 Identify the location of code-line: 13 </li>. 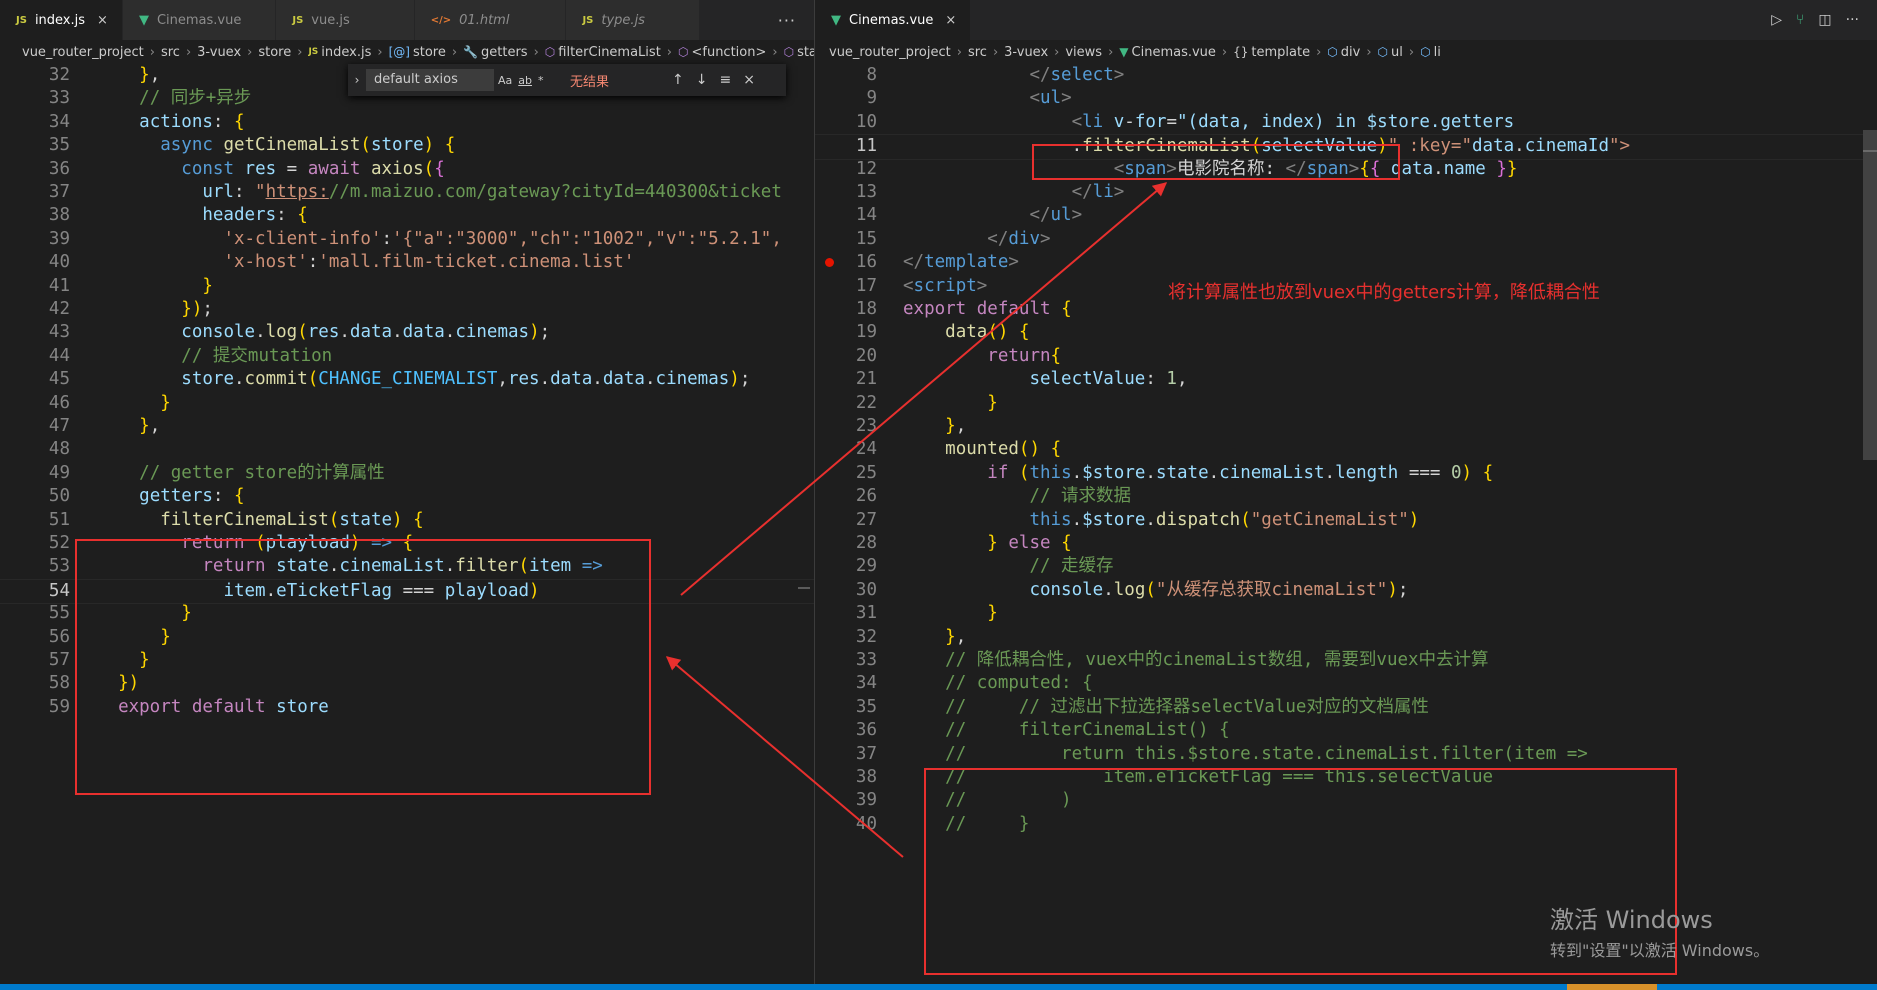
(1346, 192).